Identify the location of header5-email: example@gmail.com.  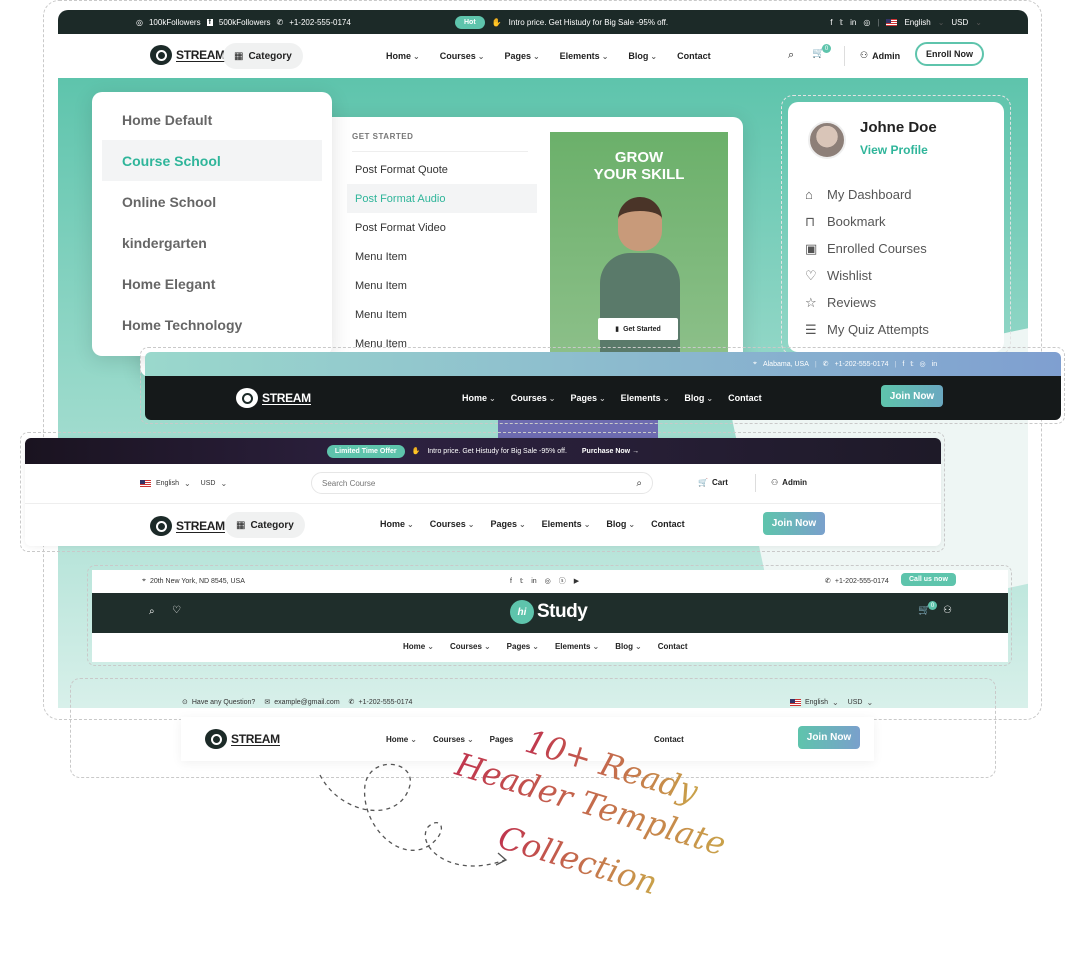
(306, 702).